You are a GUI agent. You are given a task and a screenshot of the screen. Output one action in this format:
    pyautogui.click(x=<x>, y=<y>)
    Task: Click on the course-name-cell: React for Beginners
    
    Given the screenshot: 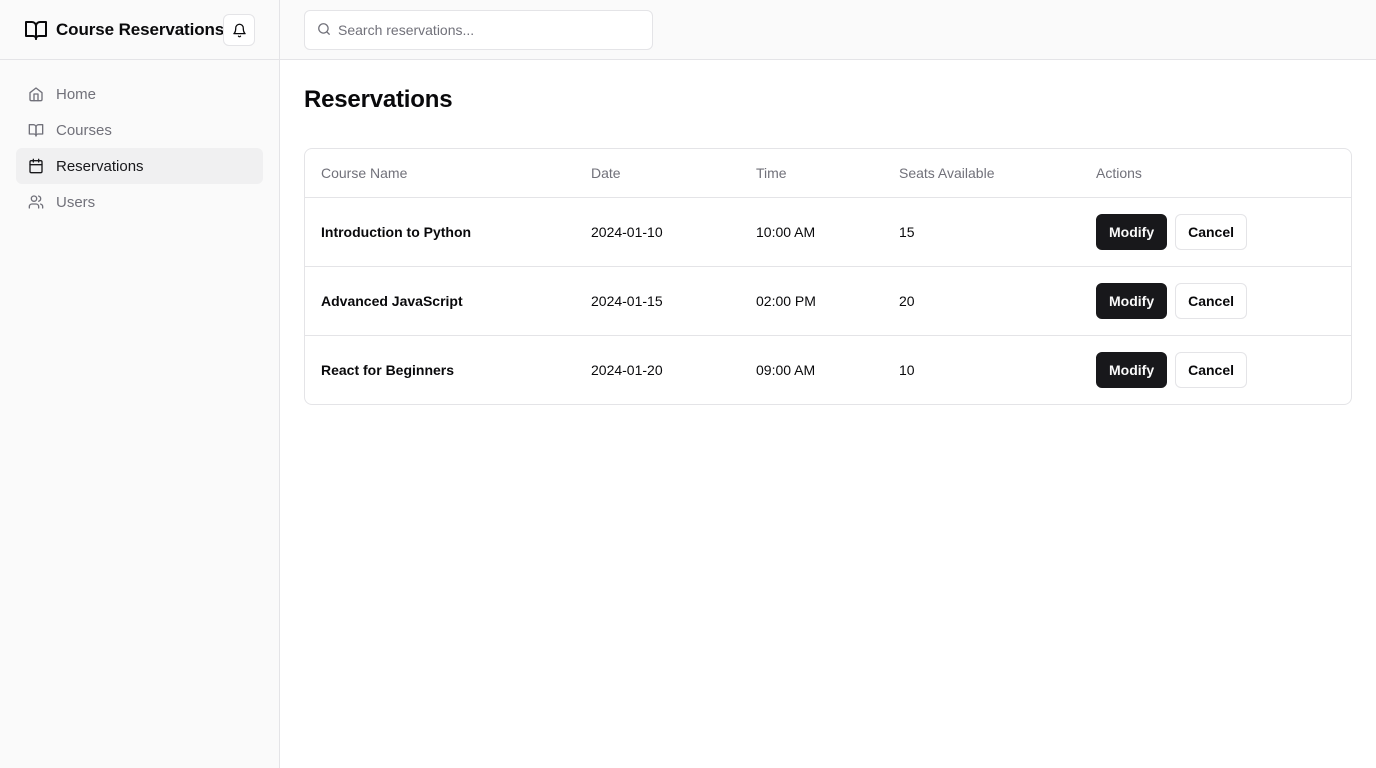 What is the action you would take?
    pyautogui.click(x=388, y=369)
    